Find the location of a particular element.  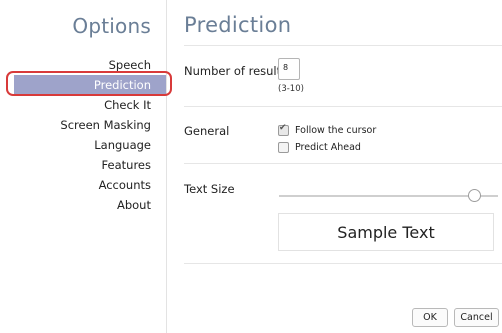

sidebar-item-speech: Speech is located at coordinates (83, 65).